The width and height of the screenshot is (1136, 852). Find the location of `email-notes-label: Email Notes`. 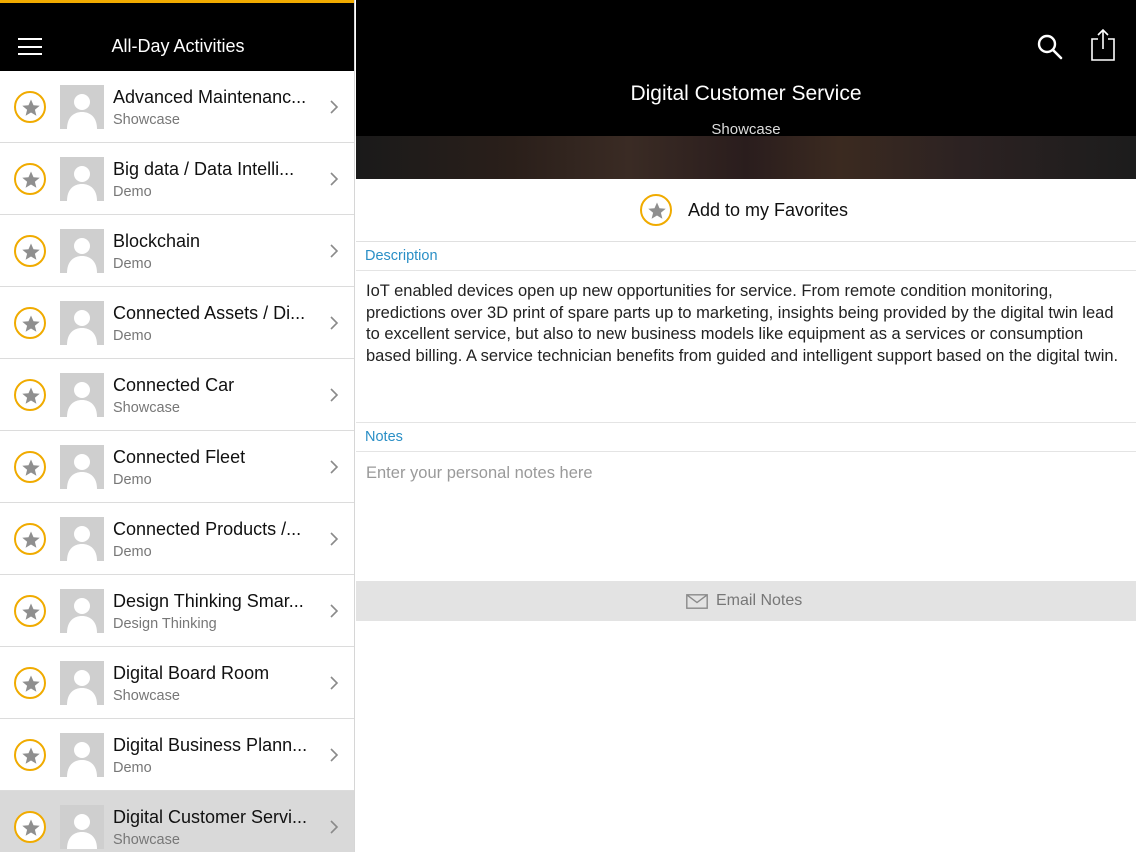

email-notes-label: Email Notes is located at coordinates (759, 600).